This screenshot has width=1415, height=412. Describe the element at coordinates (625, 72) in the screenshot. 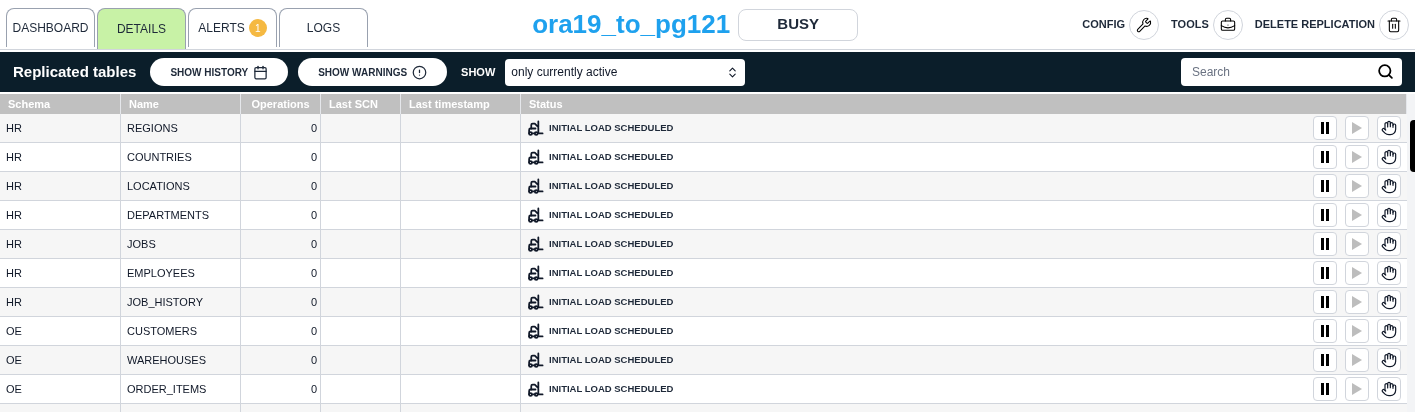

I see `show-dropdown: only currently active` at that location.